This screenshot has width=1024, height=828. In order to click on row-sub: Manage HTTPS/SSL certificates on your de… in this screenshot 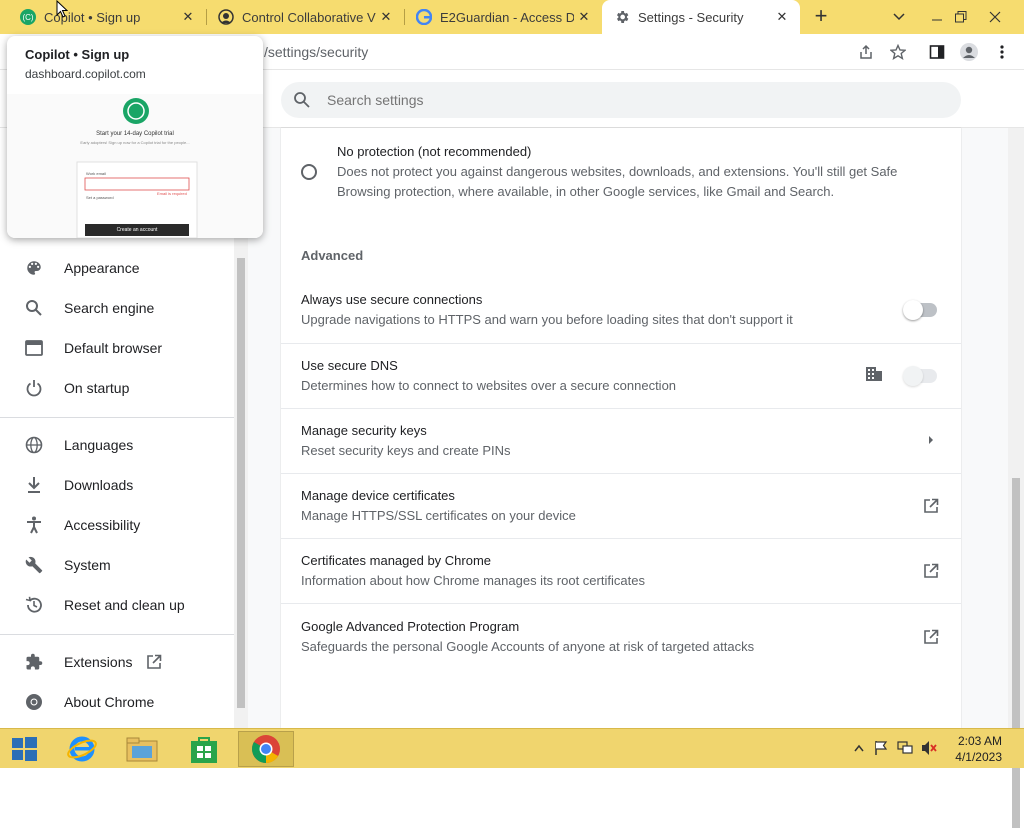, I will do `click(438, 515)`.